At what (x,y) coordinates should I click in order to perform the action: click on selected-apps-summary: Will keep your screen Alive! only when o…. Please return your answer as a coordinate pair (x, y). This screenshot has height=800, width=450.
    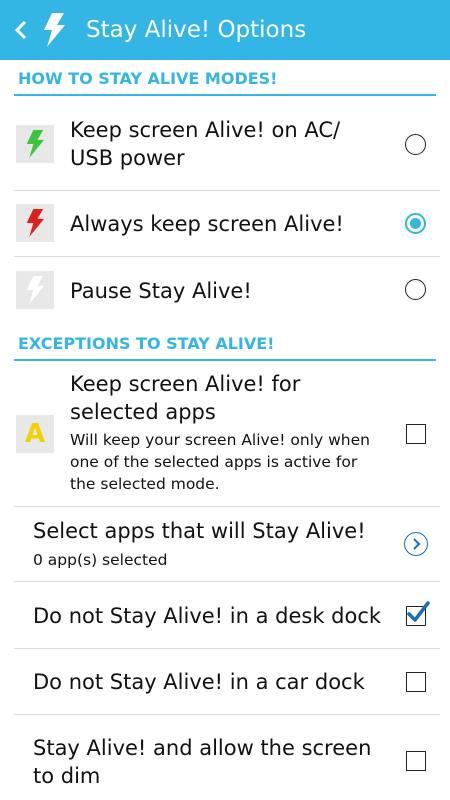
    Looking at the image, I should click on (220, 462).